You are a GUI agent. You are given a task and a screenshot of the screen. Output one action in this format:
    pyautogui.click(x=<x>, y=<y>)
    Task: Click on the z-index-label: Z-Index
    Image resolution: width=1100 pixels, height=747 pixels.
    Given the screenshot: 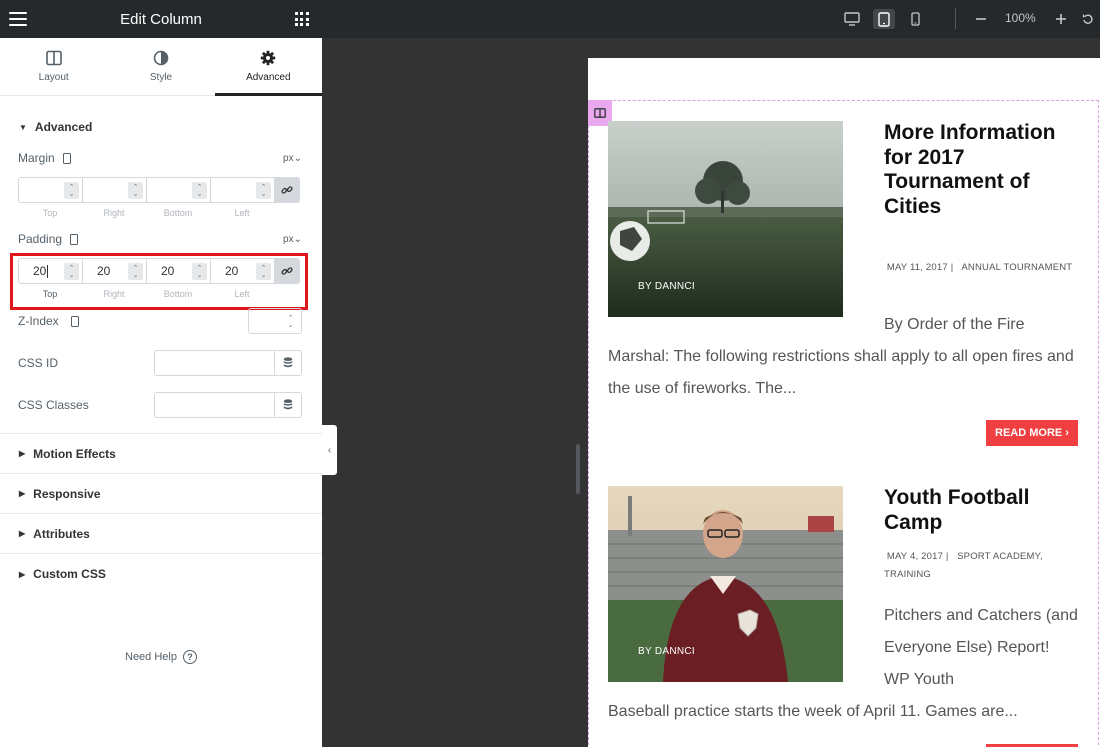 What is the action you would take?
    pyautogui.click(x=38, y=321)
    